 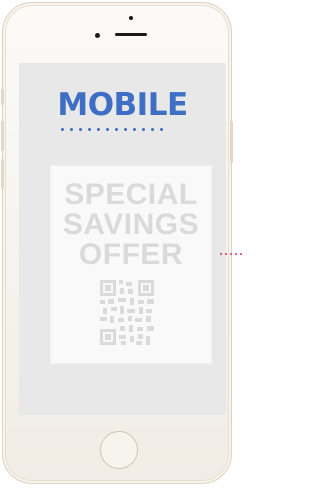 I want to click on pointer-dotted-line, so click(x=235, y=255).